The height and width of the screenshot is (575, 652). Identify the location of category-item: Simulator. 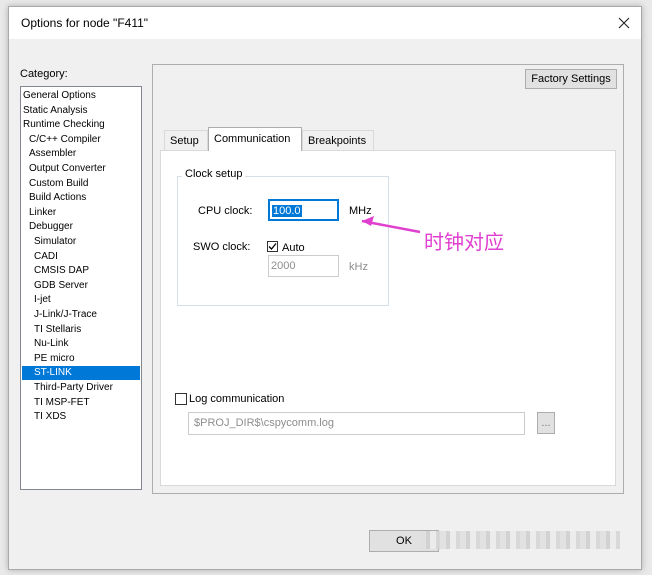
(81, 242).